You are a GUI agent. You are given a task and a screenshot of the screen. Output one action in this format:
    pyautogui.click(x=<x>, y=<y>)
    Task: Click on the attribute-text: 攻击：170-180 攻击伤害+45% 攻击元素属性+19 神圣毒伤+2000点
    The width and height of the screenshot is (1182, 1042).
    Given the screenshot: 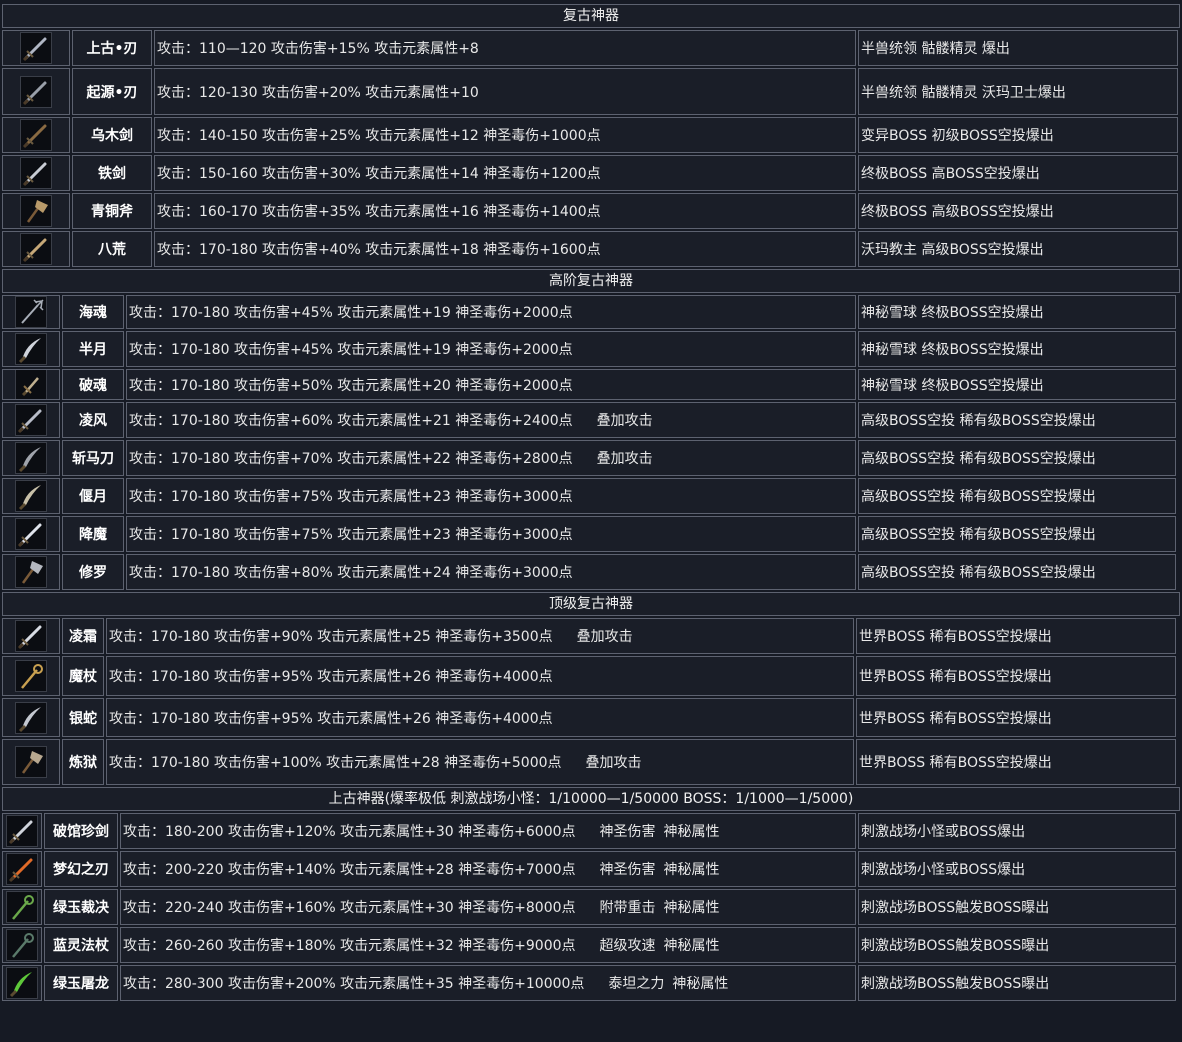 What is the action you would take?
    pyautogui.click(x=351, y=350)
    